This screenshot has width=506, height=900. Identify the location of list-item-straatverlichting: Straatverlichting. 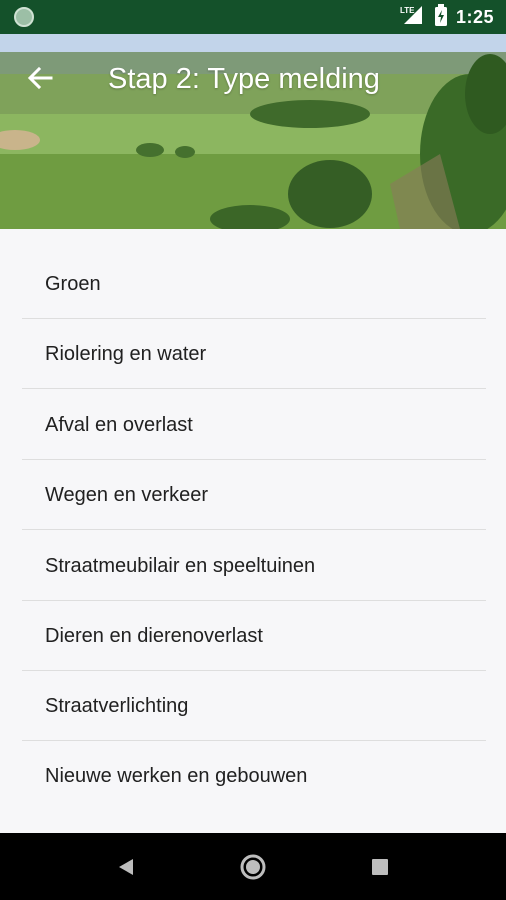
(254, 706).